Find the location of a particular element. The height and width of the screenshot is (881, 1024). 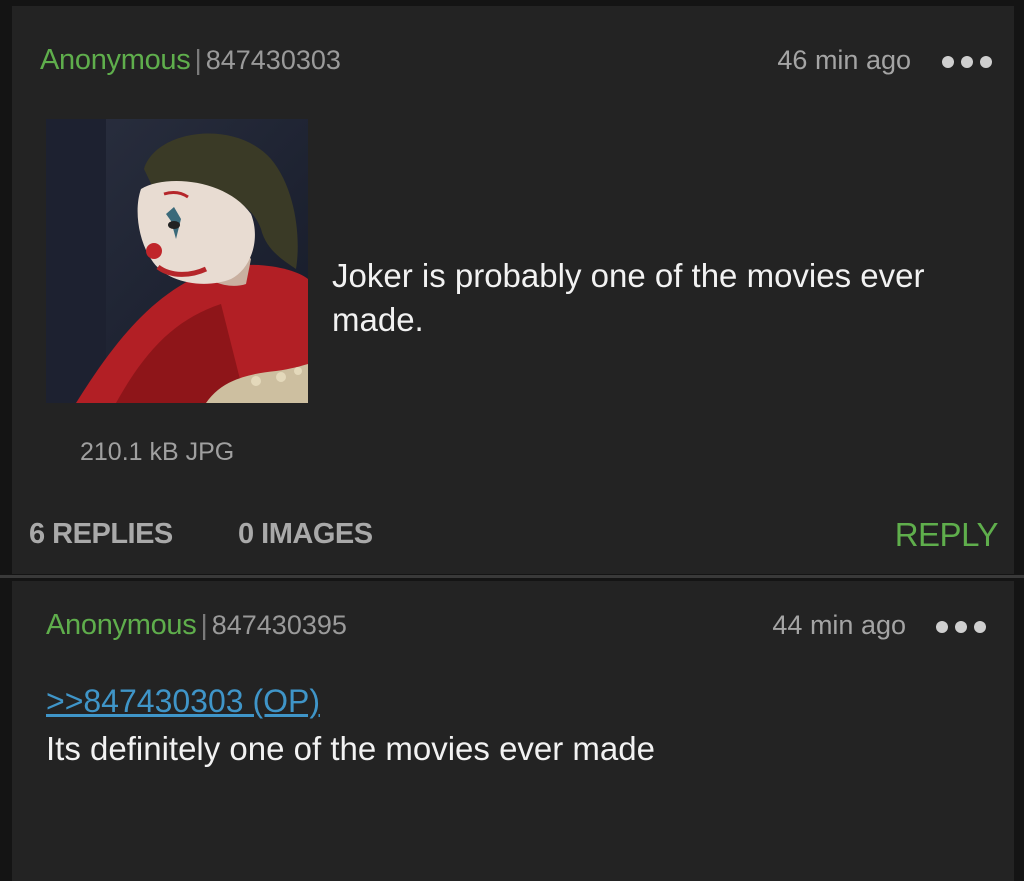

replies-count-button: 6 REPLIES is located at coordinates (101, 534).